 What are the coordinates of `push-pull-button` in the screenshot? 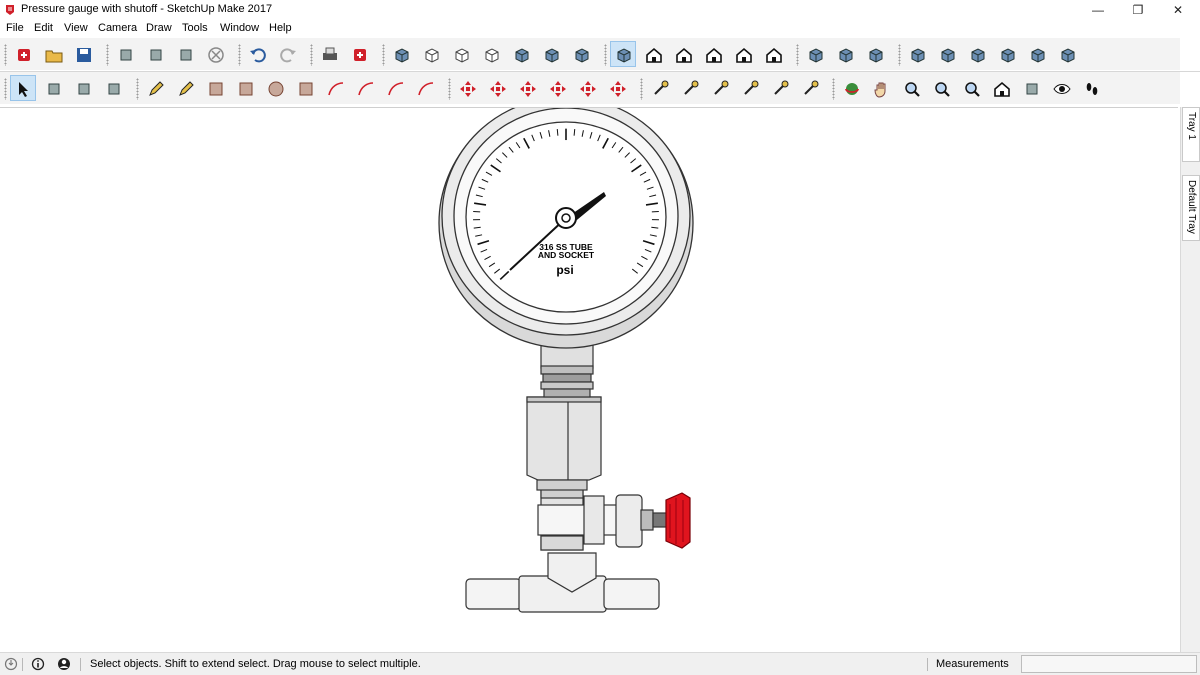 It's located at (497, 88).